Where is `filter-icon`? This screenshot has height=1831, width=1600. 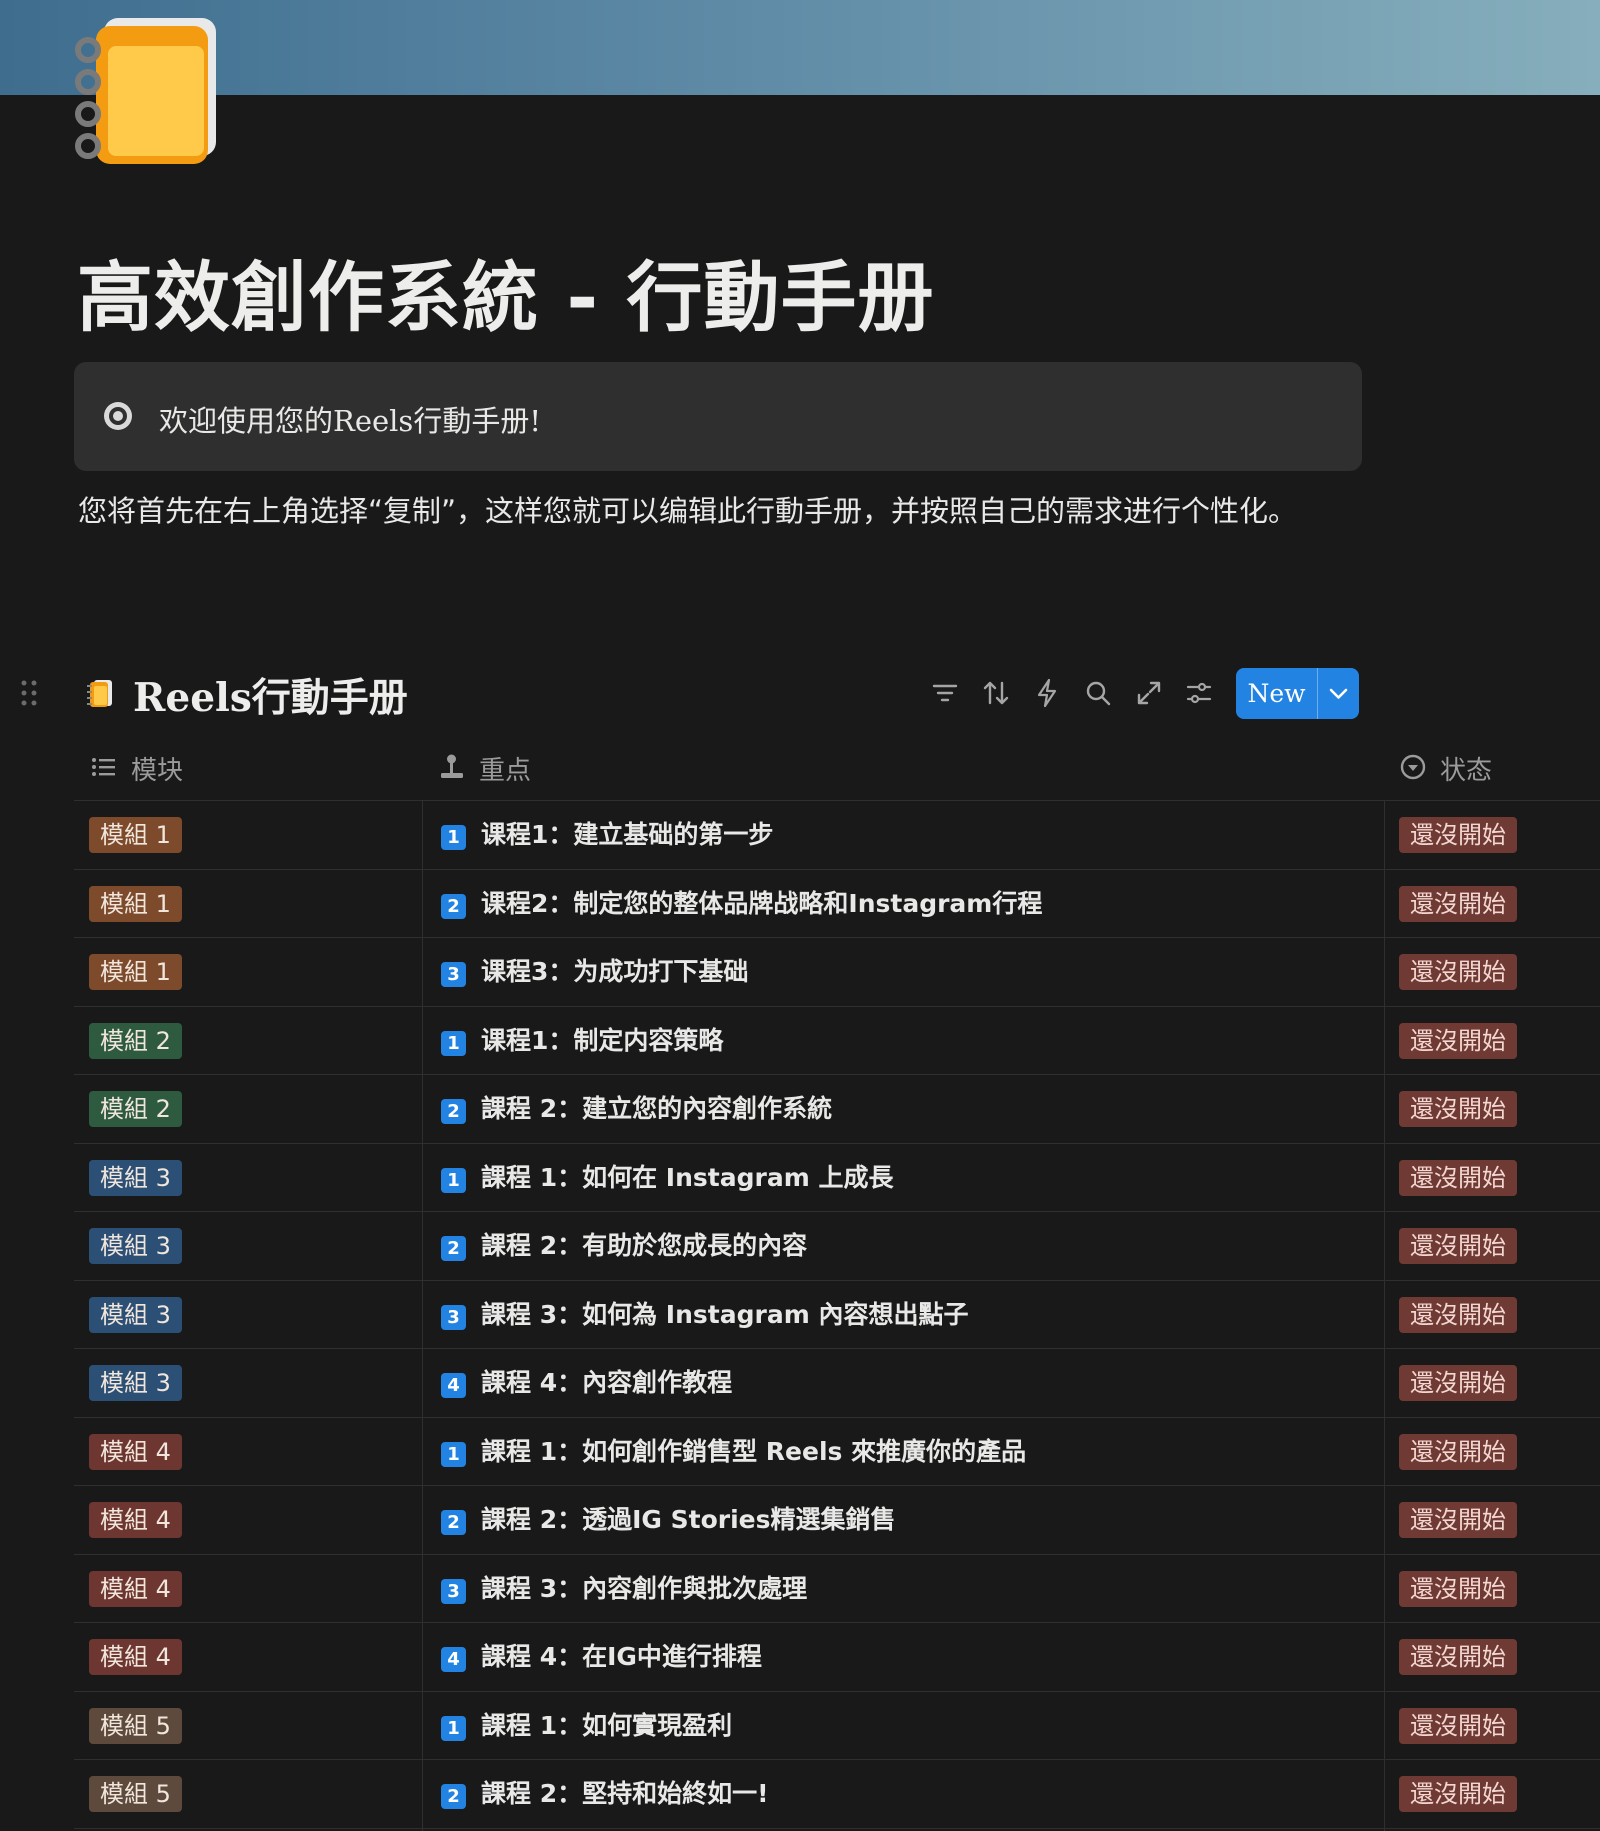
filter-icon is located at coordinates (945, 693).